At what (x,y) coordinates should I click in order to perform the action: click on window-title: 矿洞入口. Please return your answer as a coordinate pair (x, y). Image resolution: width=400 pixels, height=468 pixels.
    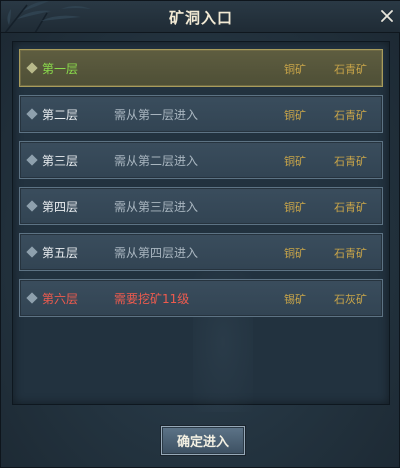
    Looking at the image, I should click on (200, 18).